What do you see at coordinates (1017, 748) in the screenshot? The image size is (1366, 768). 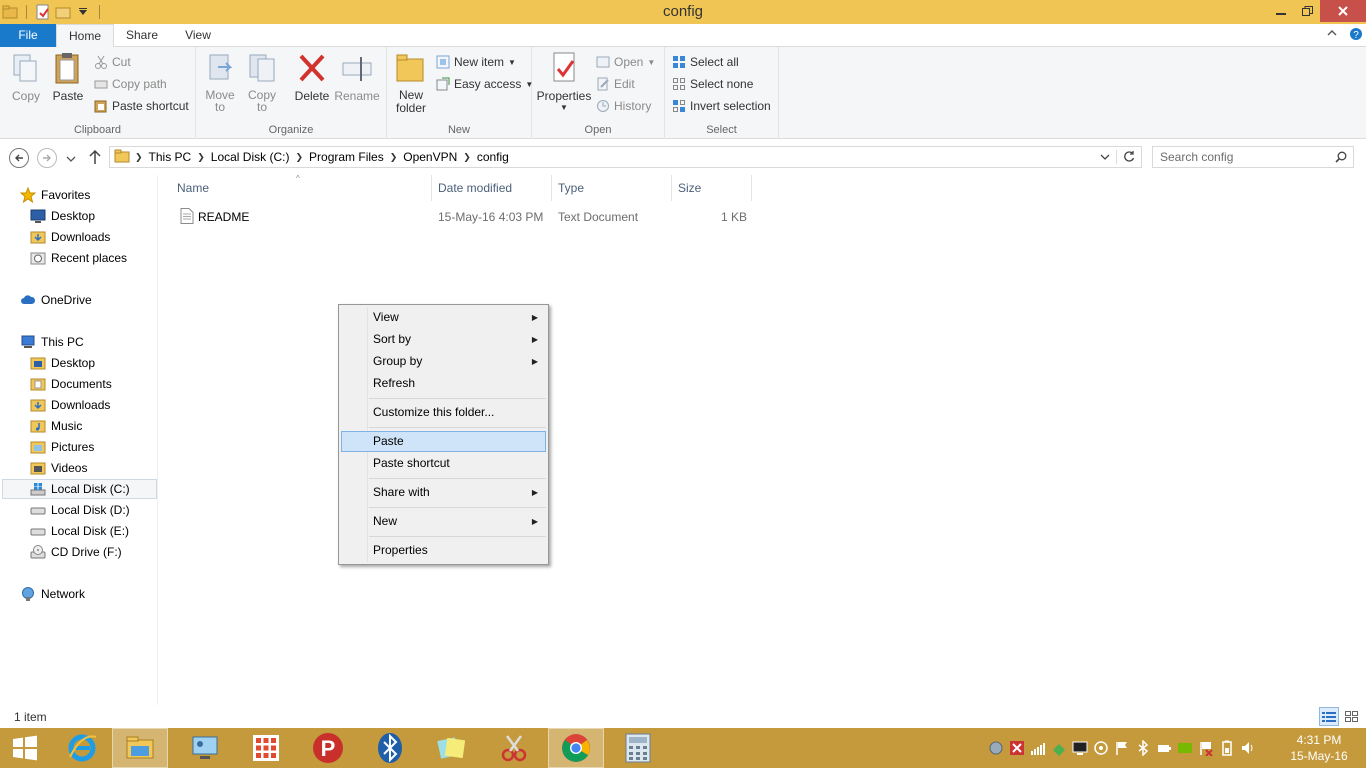 I see `security-alert-icon` at bounding box center [1017, 748].